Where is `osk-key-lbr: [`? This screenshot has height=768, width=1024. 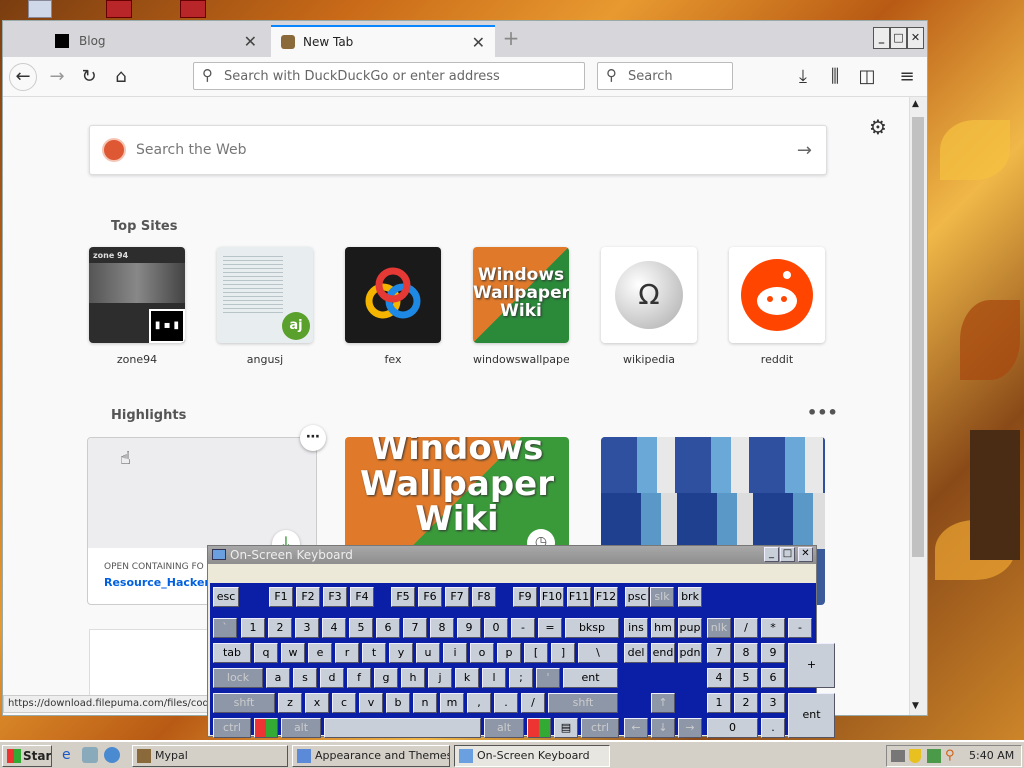 osk-key-lbr: [ is located at coordinates (536, 653).